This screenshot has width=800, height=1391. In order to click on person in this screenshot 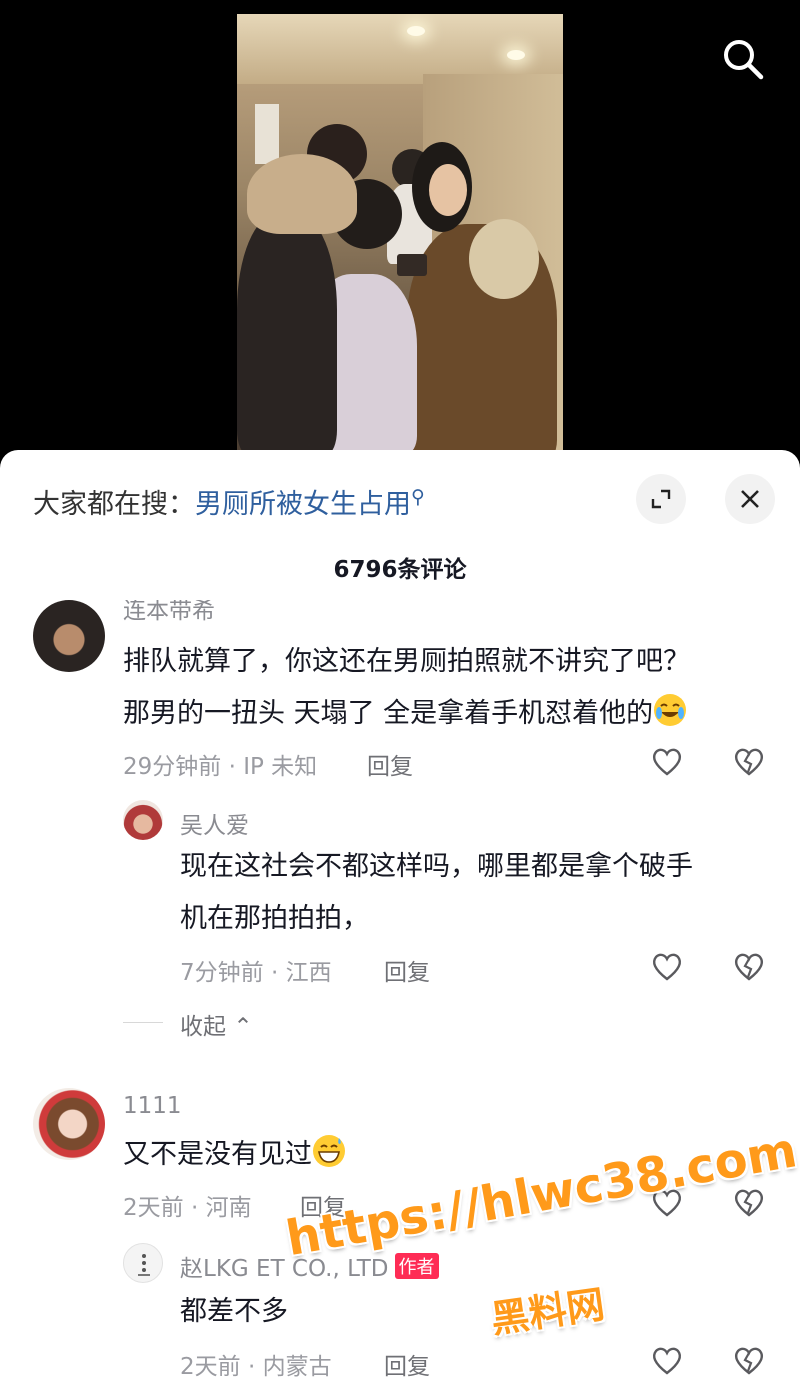, I will do `click(287, 334)`.